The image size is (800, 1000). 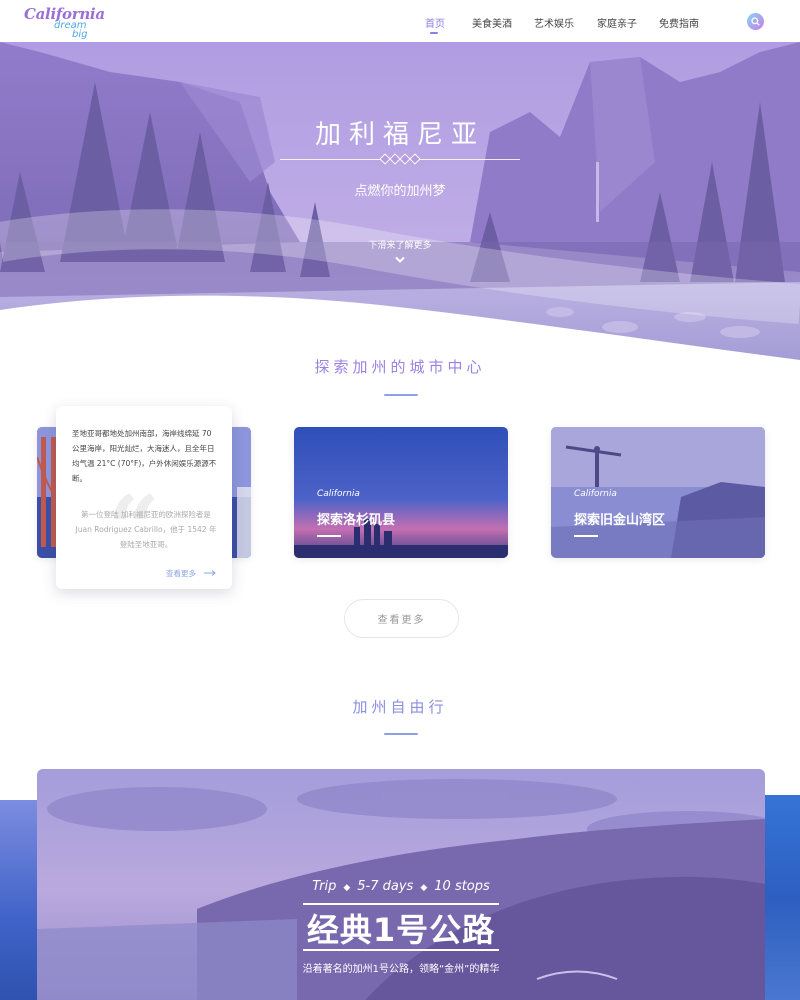 I want to click on trip-meta-days: 5-7 days, so click(x=385, y=886).